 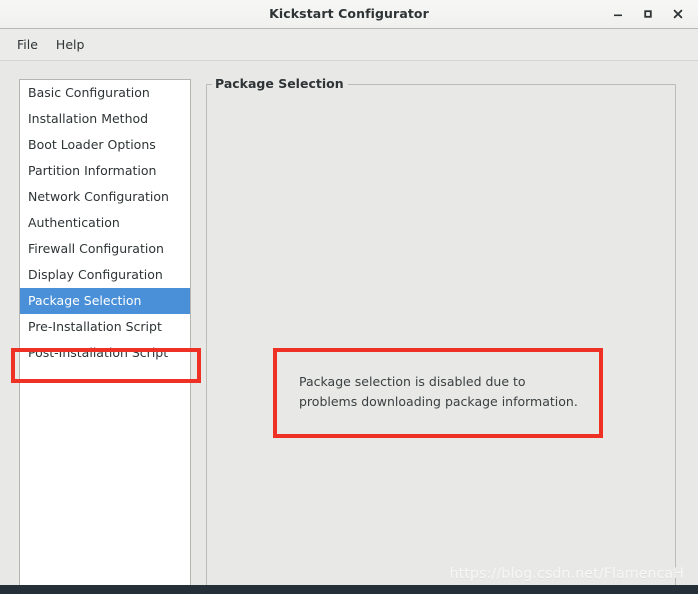 I want to click on maximize-icon, so click(x=648, y=14).